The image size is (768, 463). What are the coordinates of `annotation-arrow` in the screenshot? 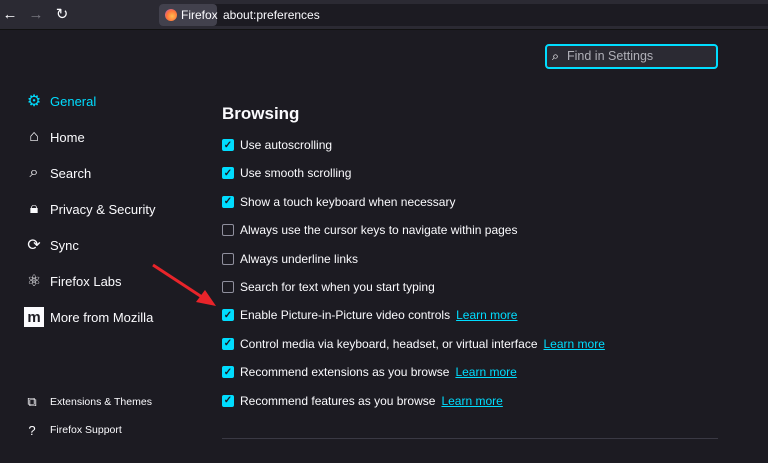 It's located at (184, 284).